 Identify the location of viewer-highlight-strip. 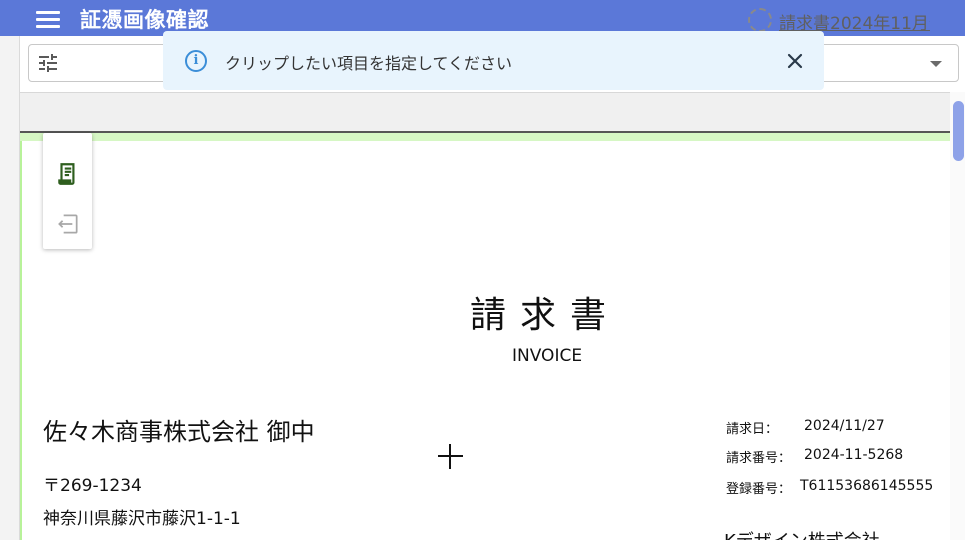
(485, 137).